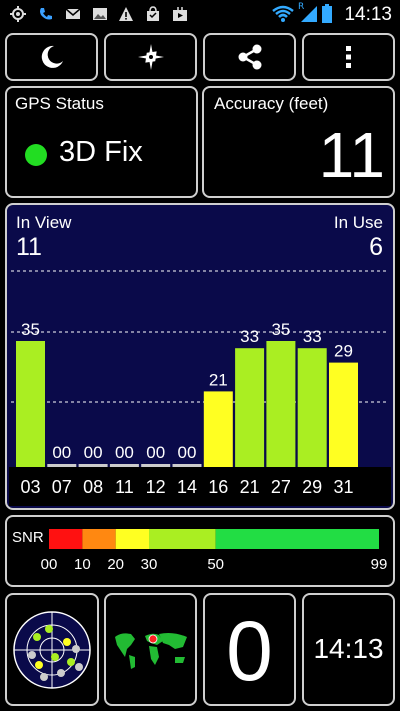 This screenshot has width=400, height=711. Describe the element at coordinates (153, 13) in the screenshot. I see `shopping-bag-icon` at that location.